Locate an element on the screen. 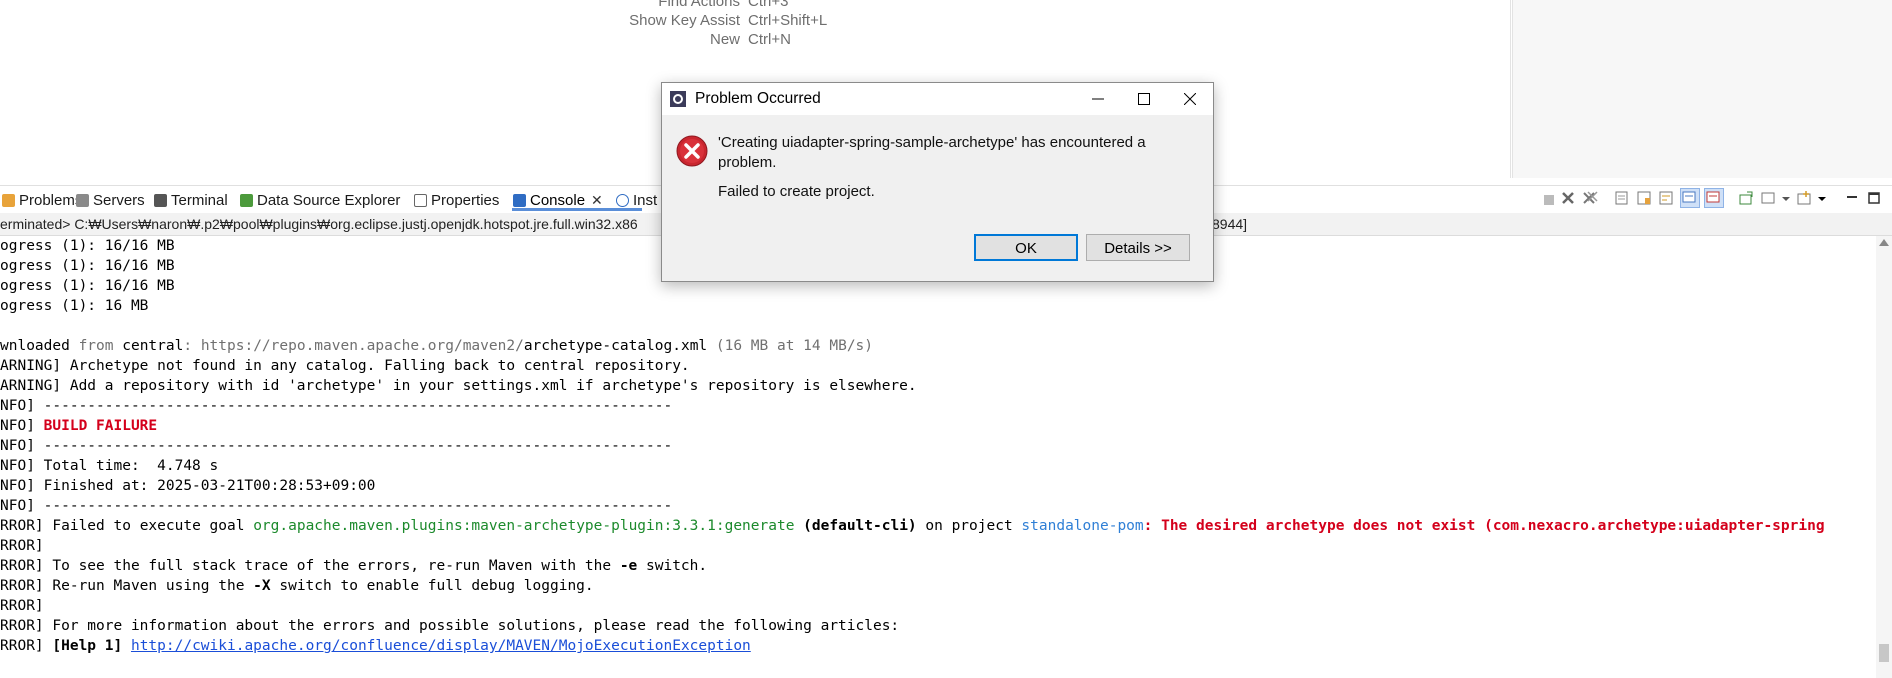  data-source-icon is located at coordinates (246, 200).